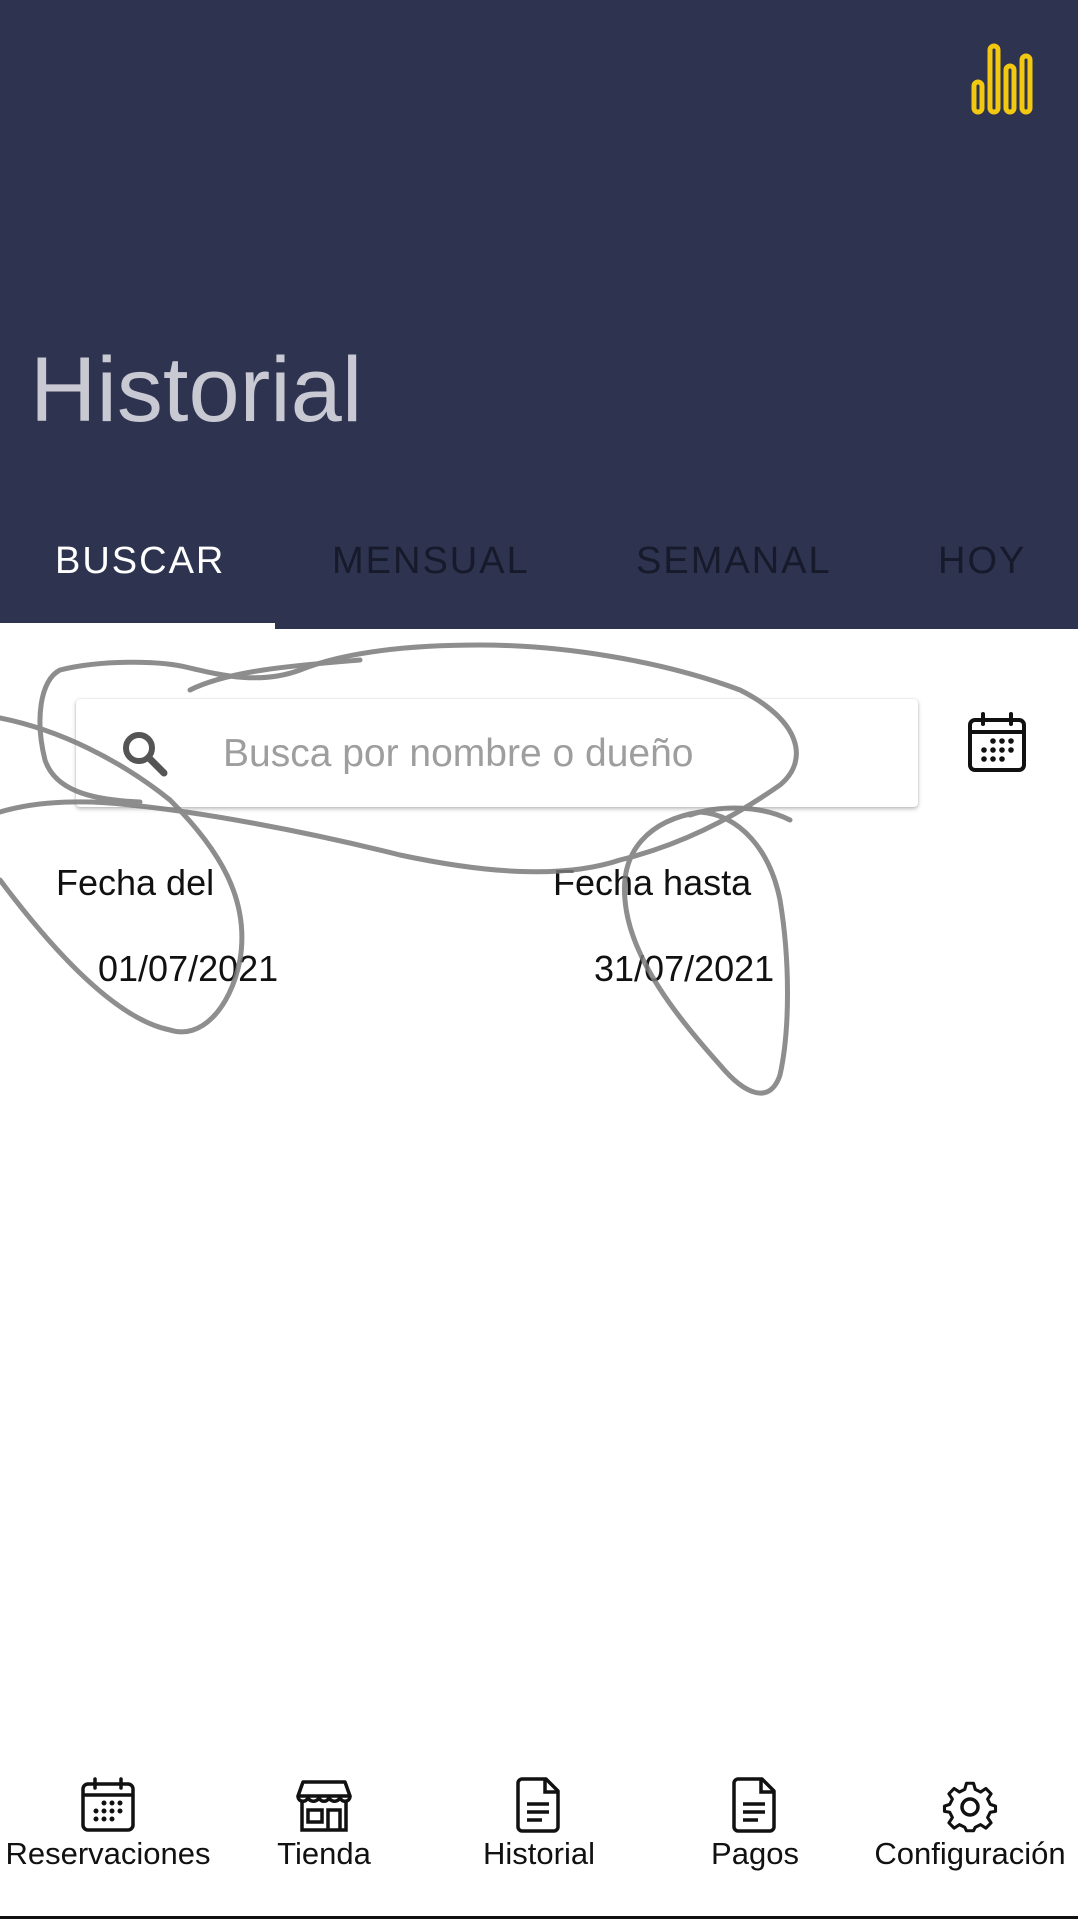 The width and height of the screenshot is (1078, 1919). Describe the element at coordinates (431, 561) in the screenshot. I see `tab-mensual: MENSUAL` at that location.